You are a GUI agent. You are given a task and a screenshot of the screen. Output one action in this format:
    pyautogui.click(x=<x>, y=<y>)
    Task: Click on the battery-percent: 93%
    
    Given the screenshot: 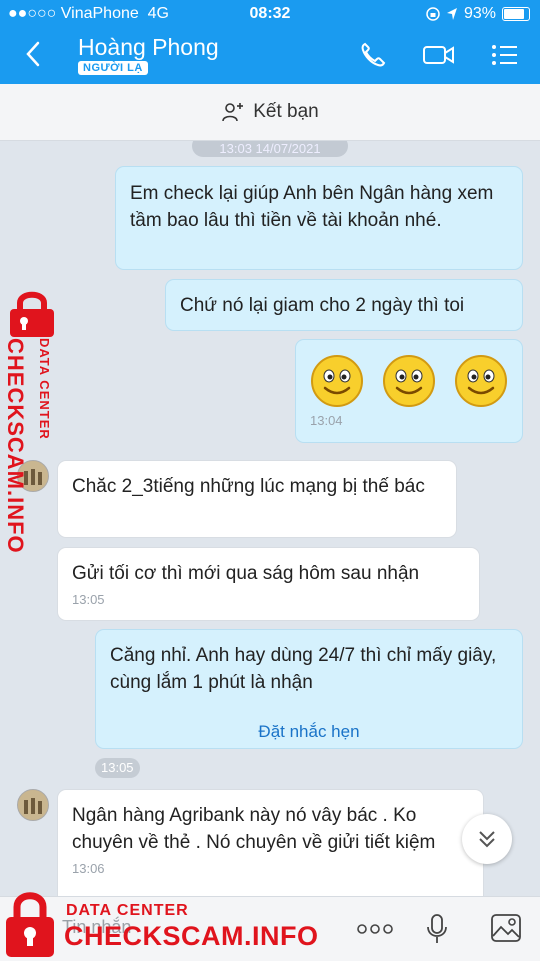 What is the action you would take?
    pyautogui.click(x=479, y=13)
    